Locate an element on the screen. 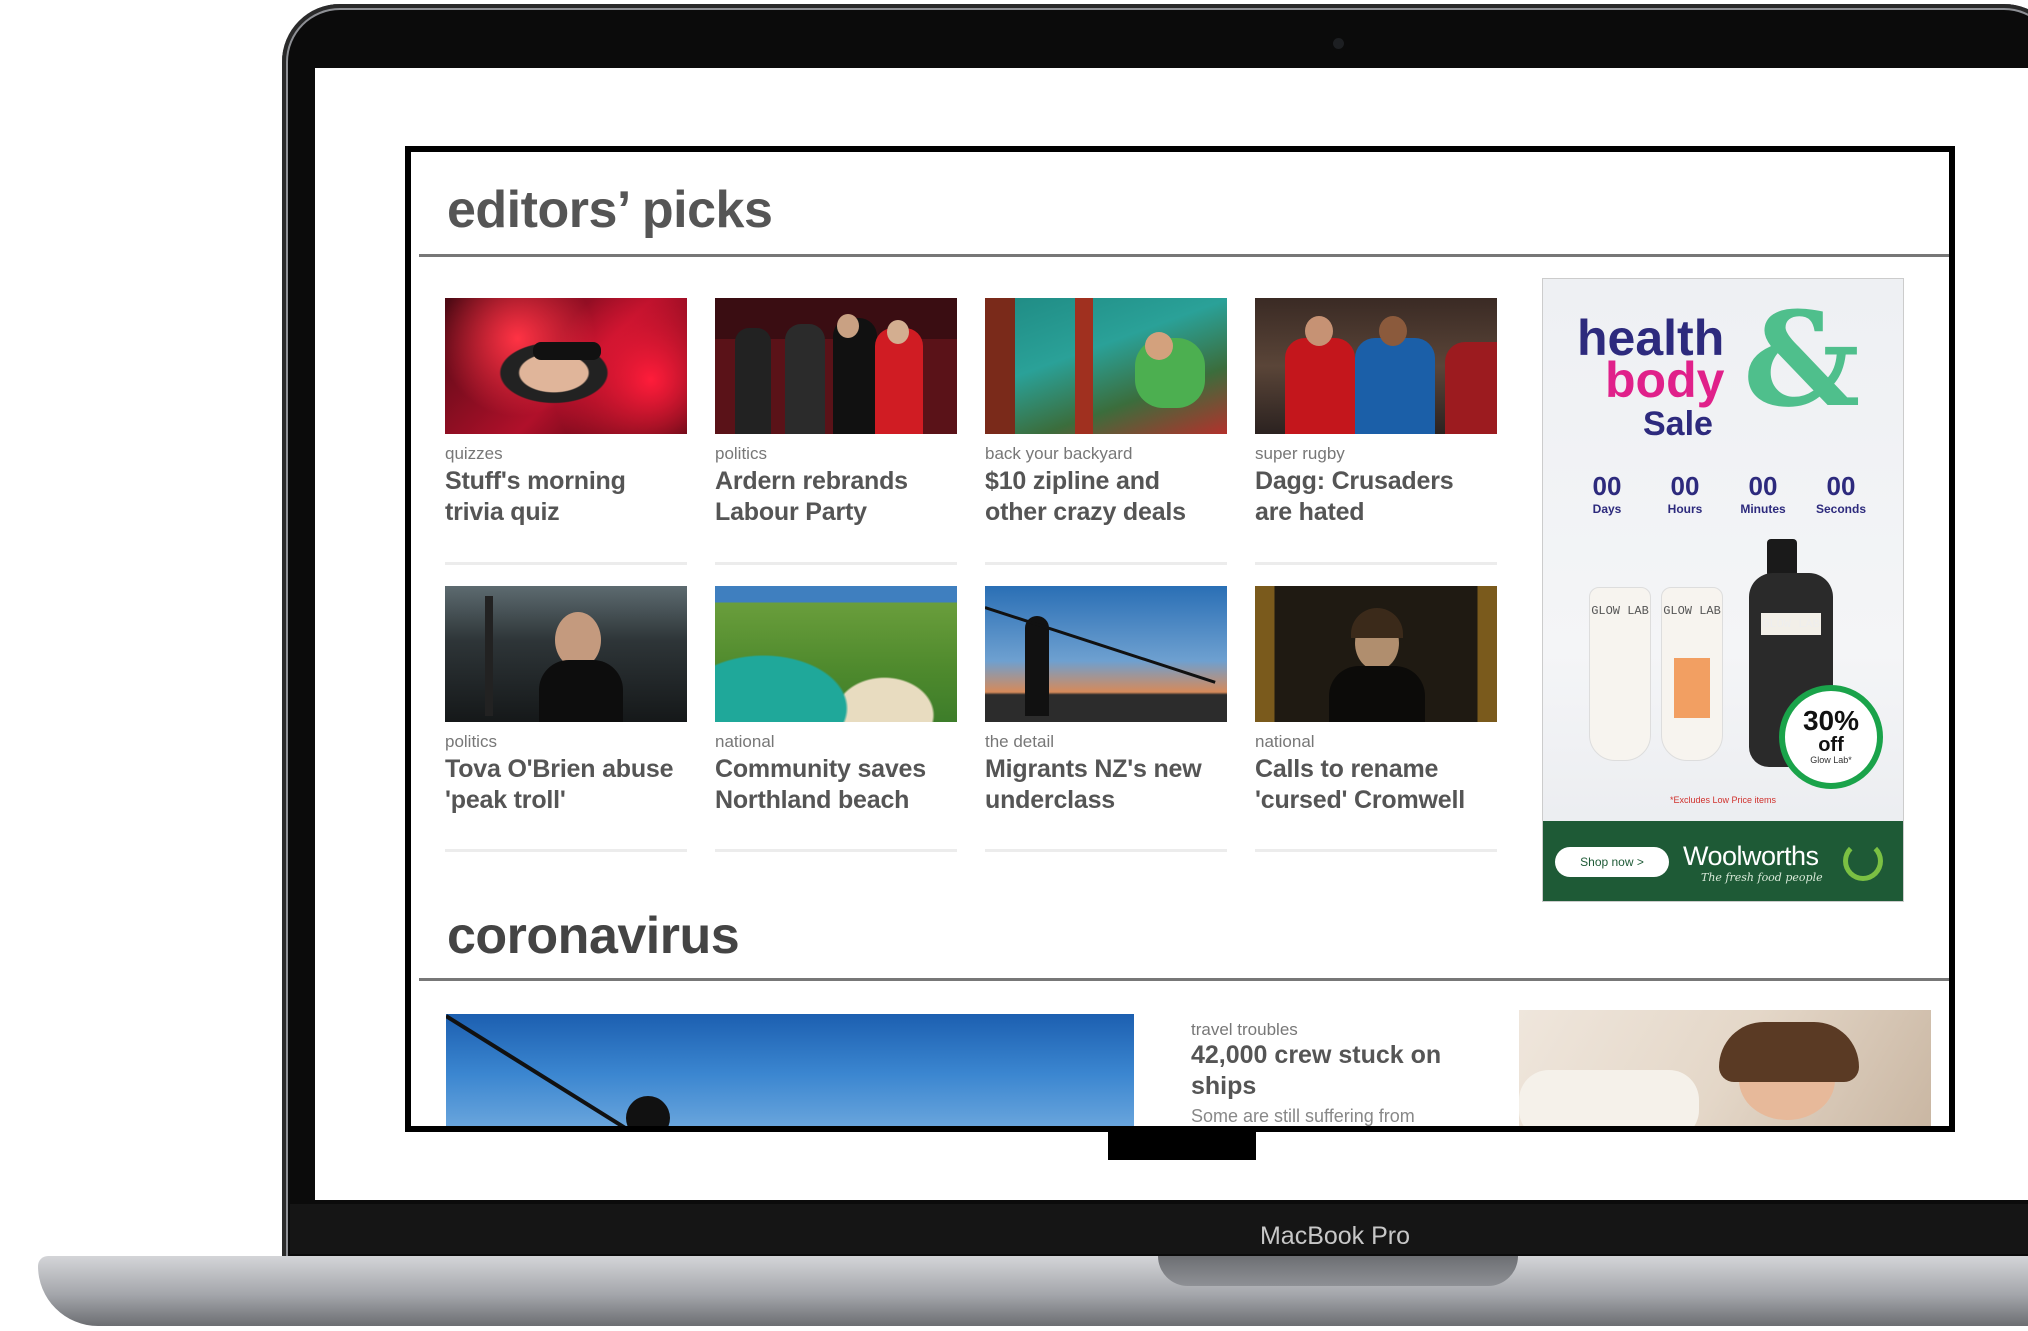 This screenshot has width=2028, height=1331. model-label: MacBook Pro is located at coordinates (1335, 1236).